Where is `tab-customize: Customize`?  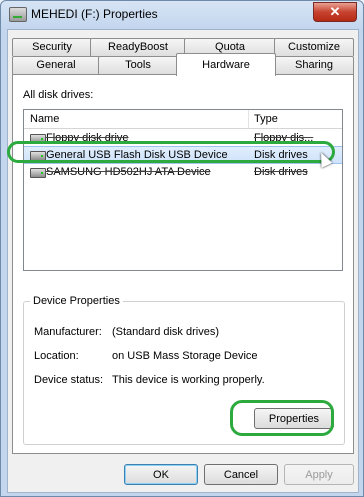
tab-customize: Customize is located at coordinates (314, 47).